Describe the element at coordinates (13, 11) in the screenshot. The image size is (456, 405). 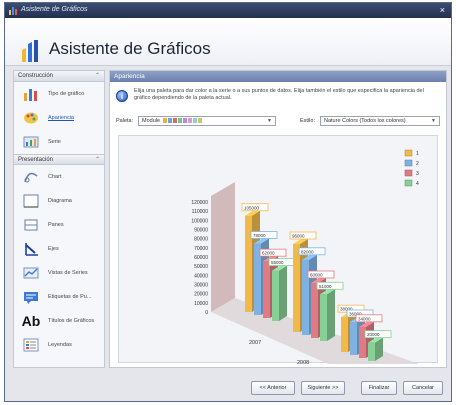
I see `app-icon` at that location.